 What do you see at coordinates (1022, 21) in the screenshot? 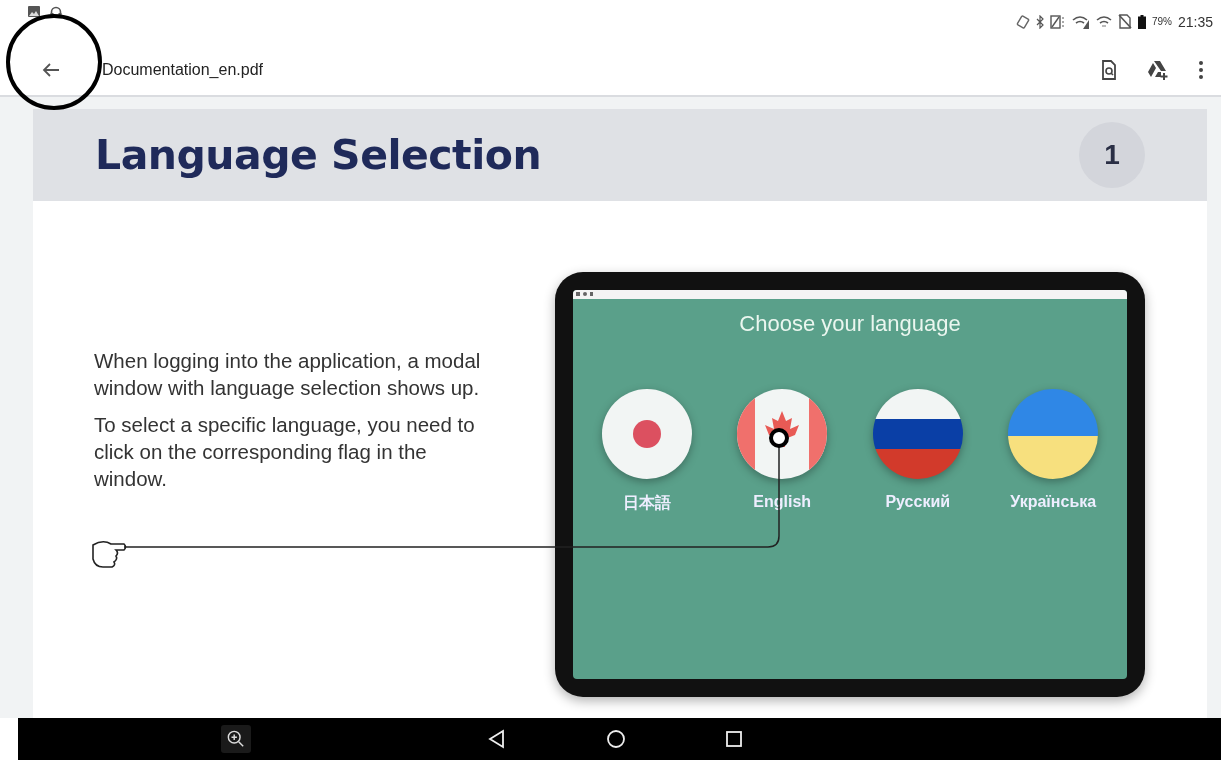
I see `vibrate-icon` at bounding box center [1022, 21].